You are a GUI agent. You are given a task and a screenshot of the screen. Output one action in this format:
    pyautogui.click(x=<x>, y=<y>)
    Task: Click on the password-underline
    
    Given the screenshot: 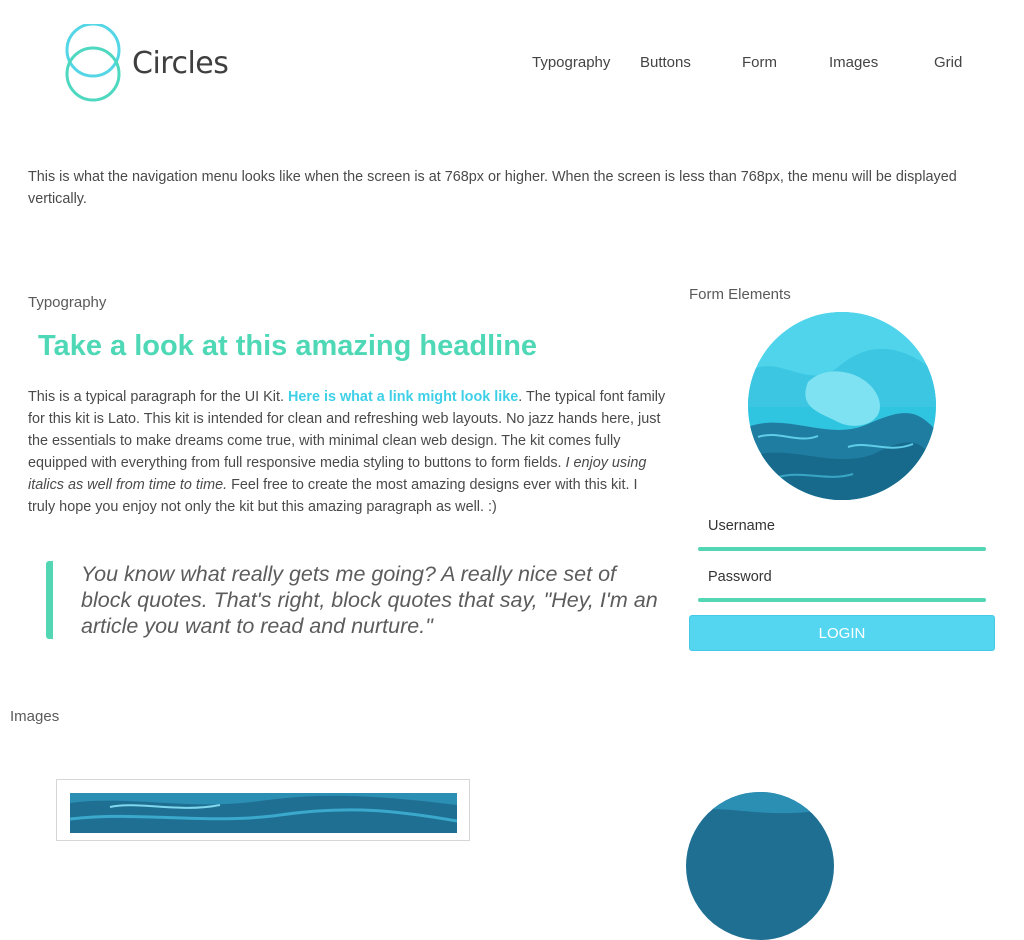 What is the action you would take?
    pyautogui.click(x=842, y=600)
    